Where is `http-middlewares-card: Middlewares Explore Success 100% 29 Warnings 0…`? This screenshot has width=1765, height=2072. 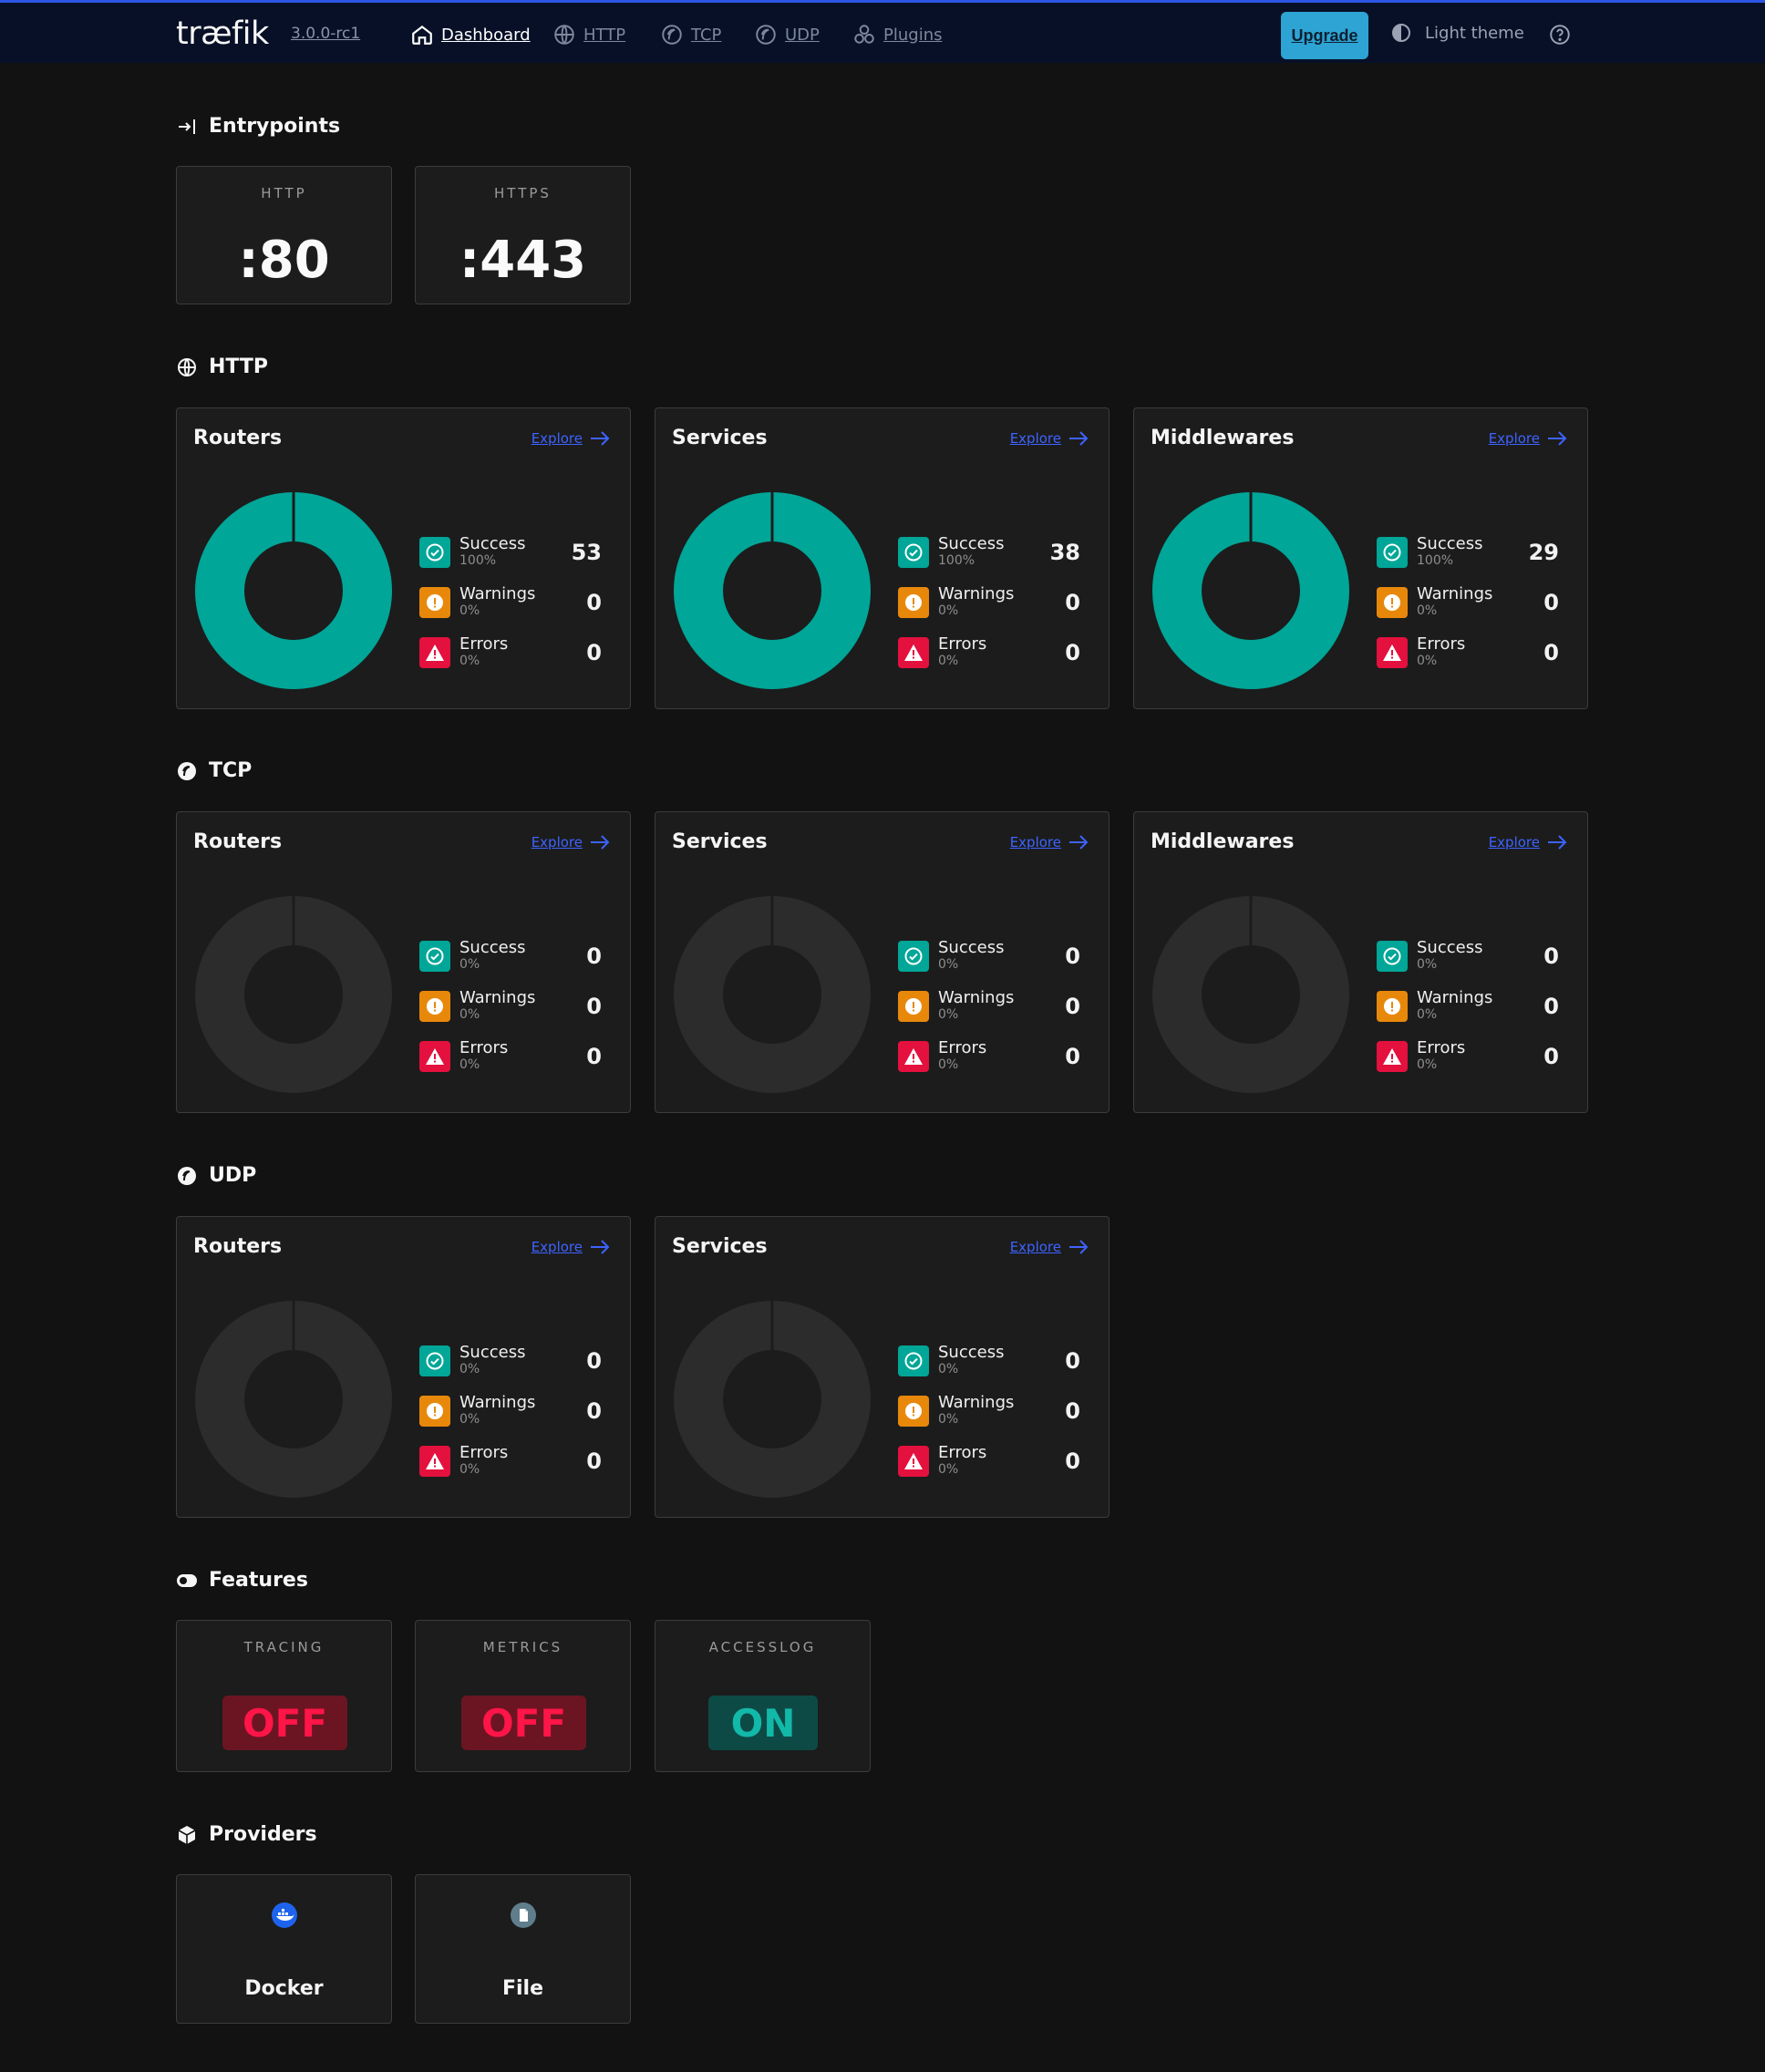 http-middlewares-card: Middlewares Explore Success 100% 29 Warnings 0… is located at coordinates (1360, 558).